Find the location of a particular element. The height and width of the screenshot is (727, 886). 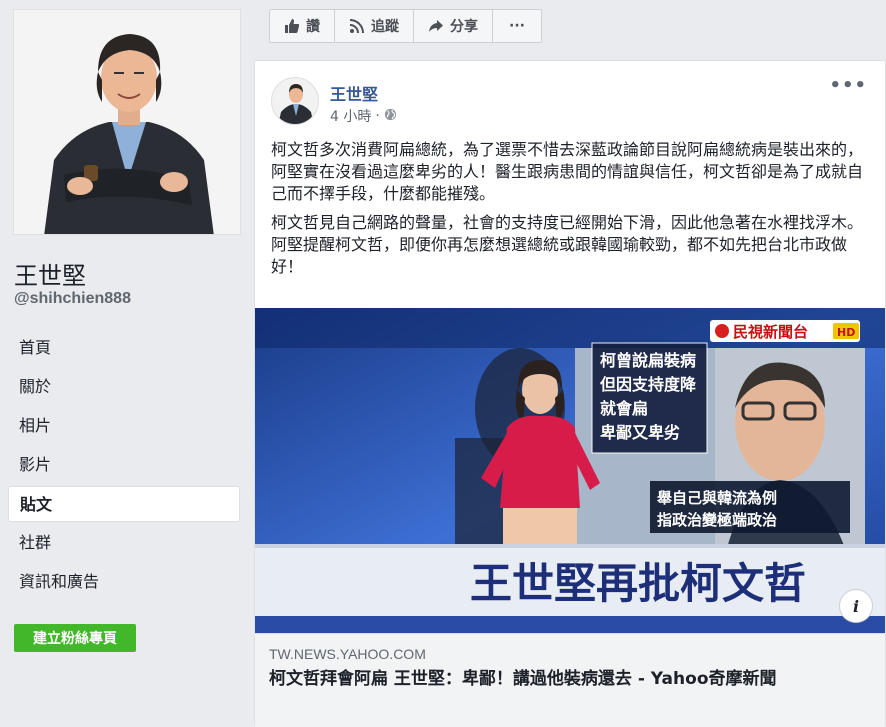

page-action-bar: 讚 追蹤 分享 ··· is located at coordinates (405, 26).